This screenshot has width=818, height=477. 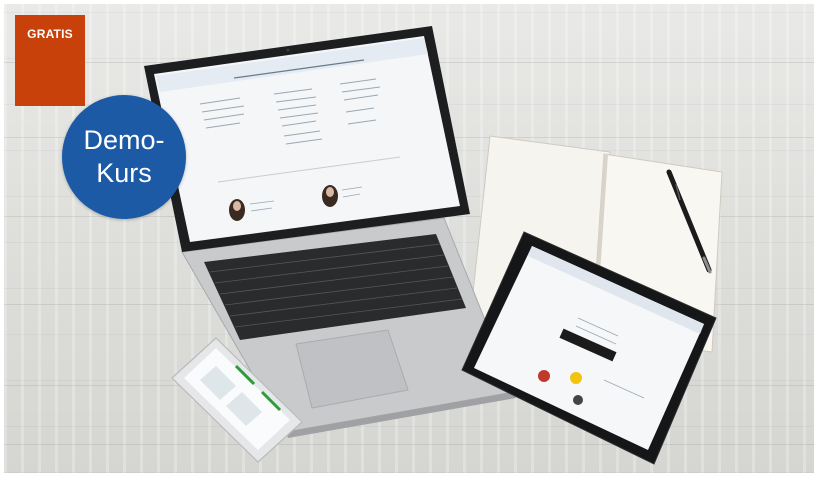 I want to click on demo-kurs-line2: Kurs, so click(x=124, y=173).